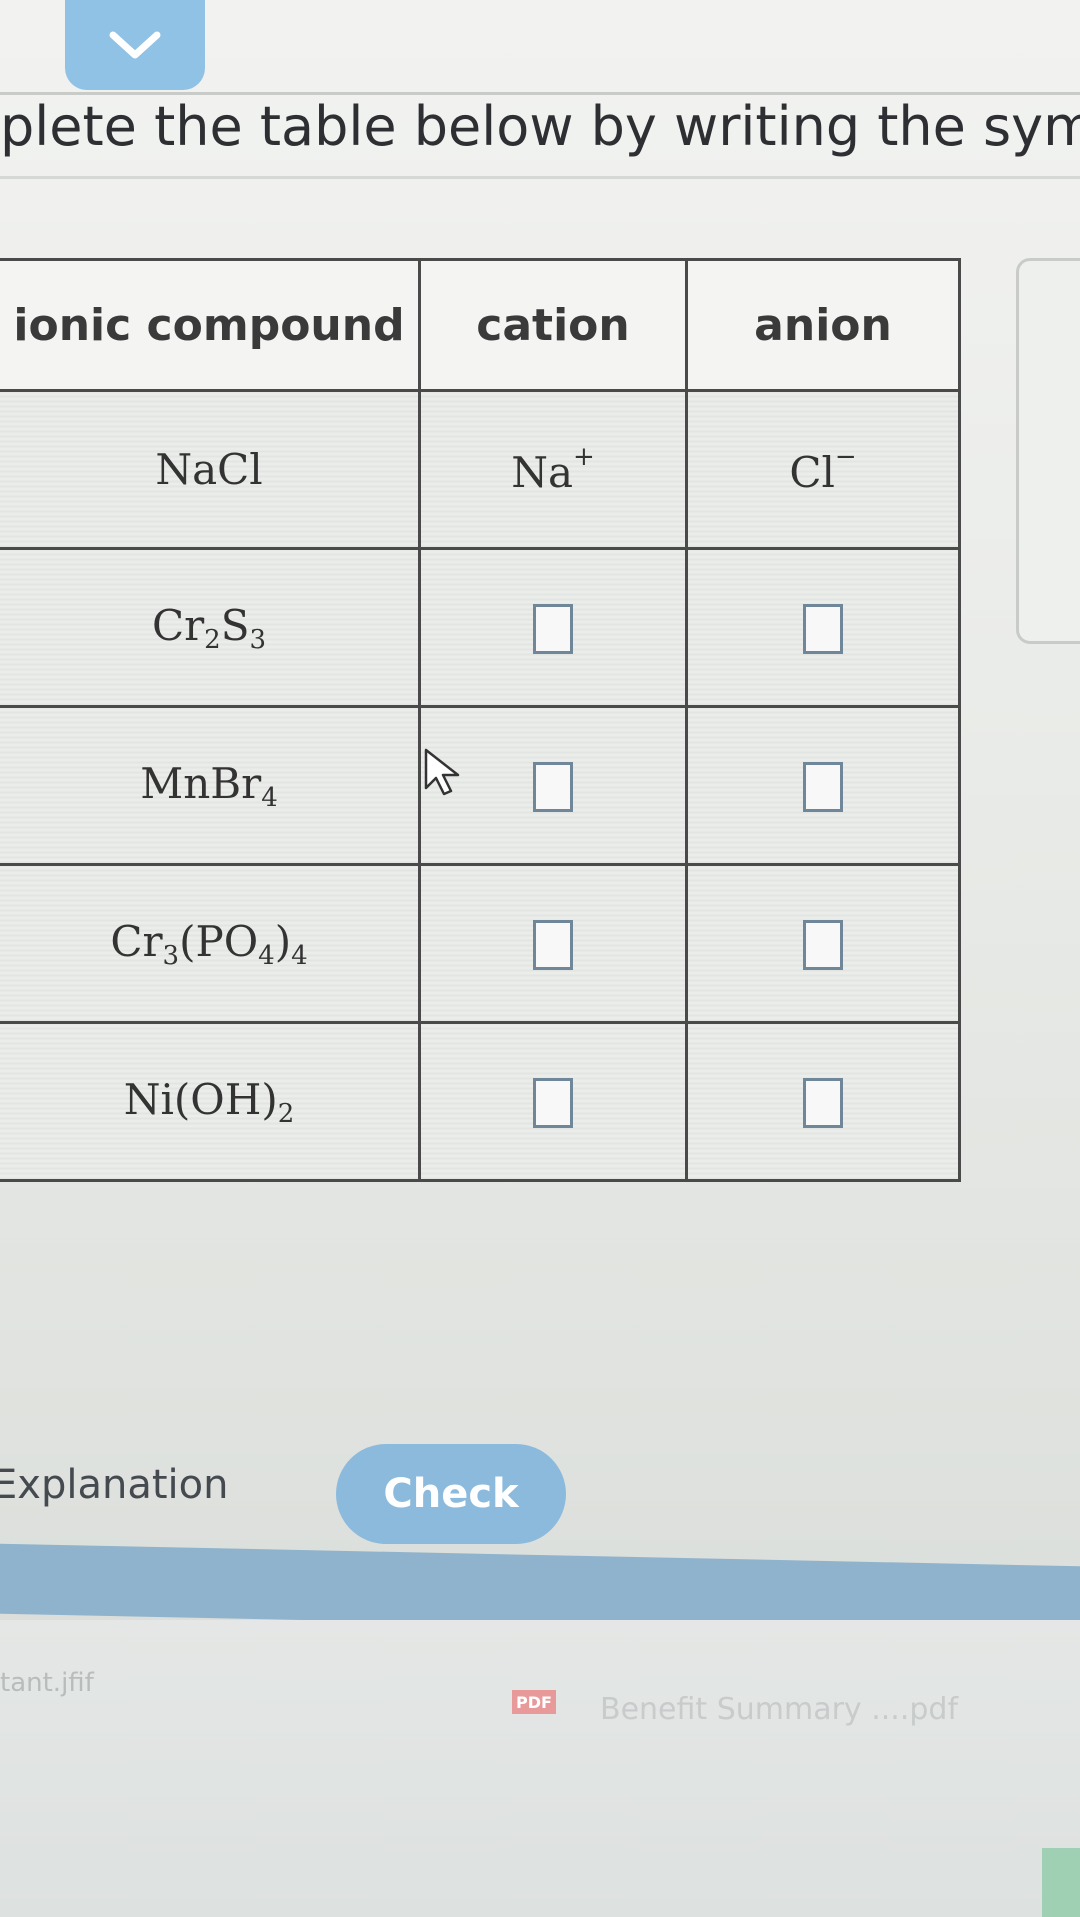 The image size is (1080, 1917). I want to click on cell-anion: Cl−, so click(823, 469).